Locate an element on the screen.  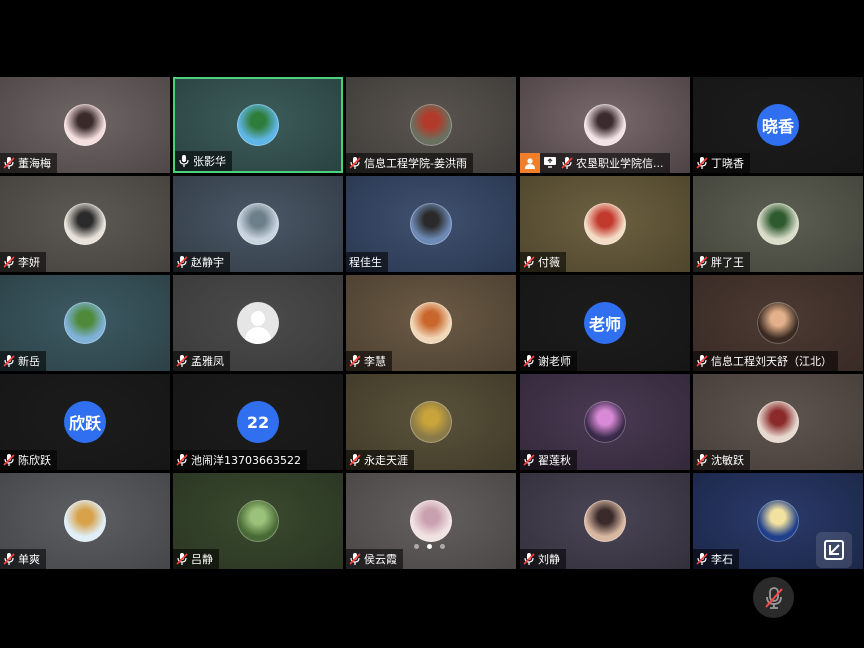
participant-name-bar: 胖了王 is located at coordinates (721, 262).